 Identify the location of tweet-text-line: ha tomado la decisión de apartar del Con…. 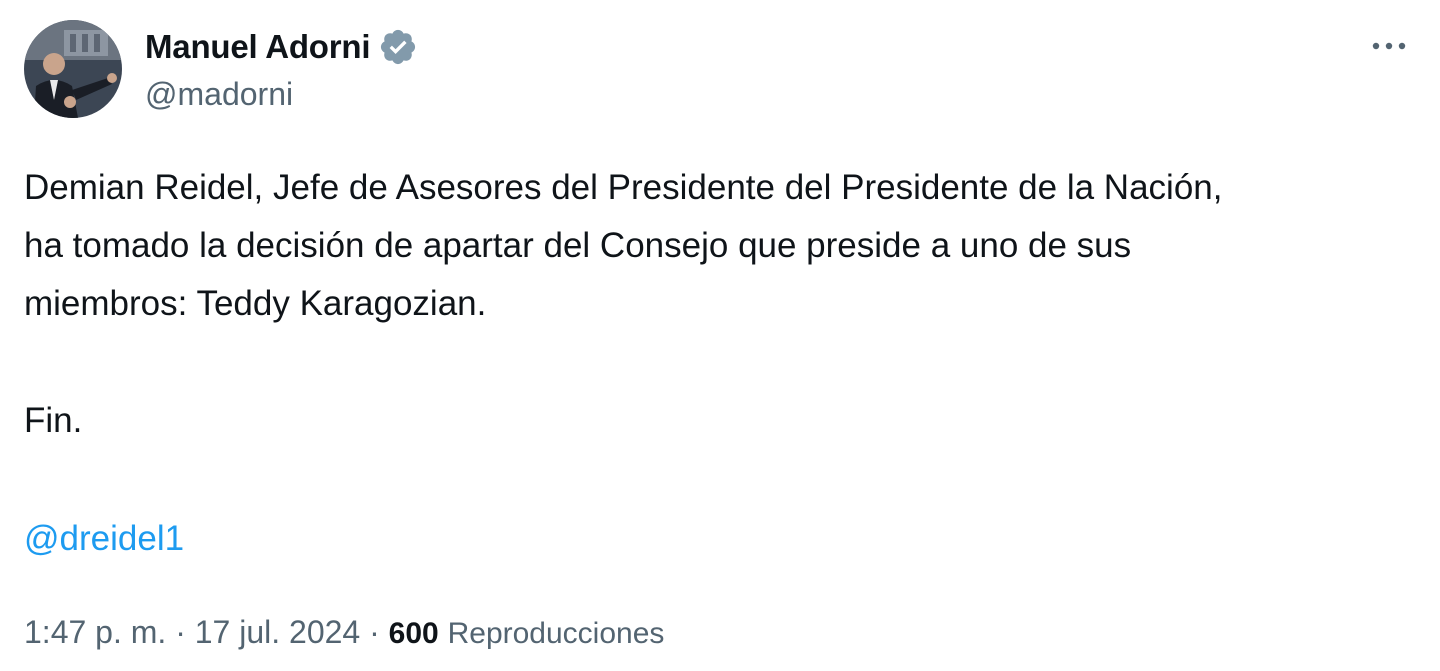
(578, 245).